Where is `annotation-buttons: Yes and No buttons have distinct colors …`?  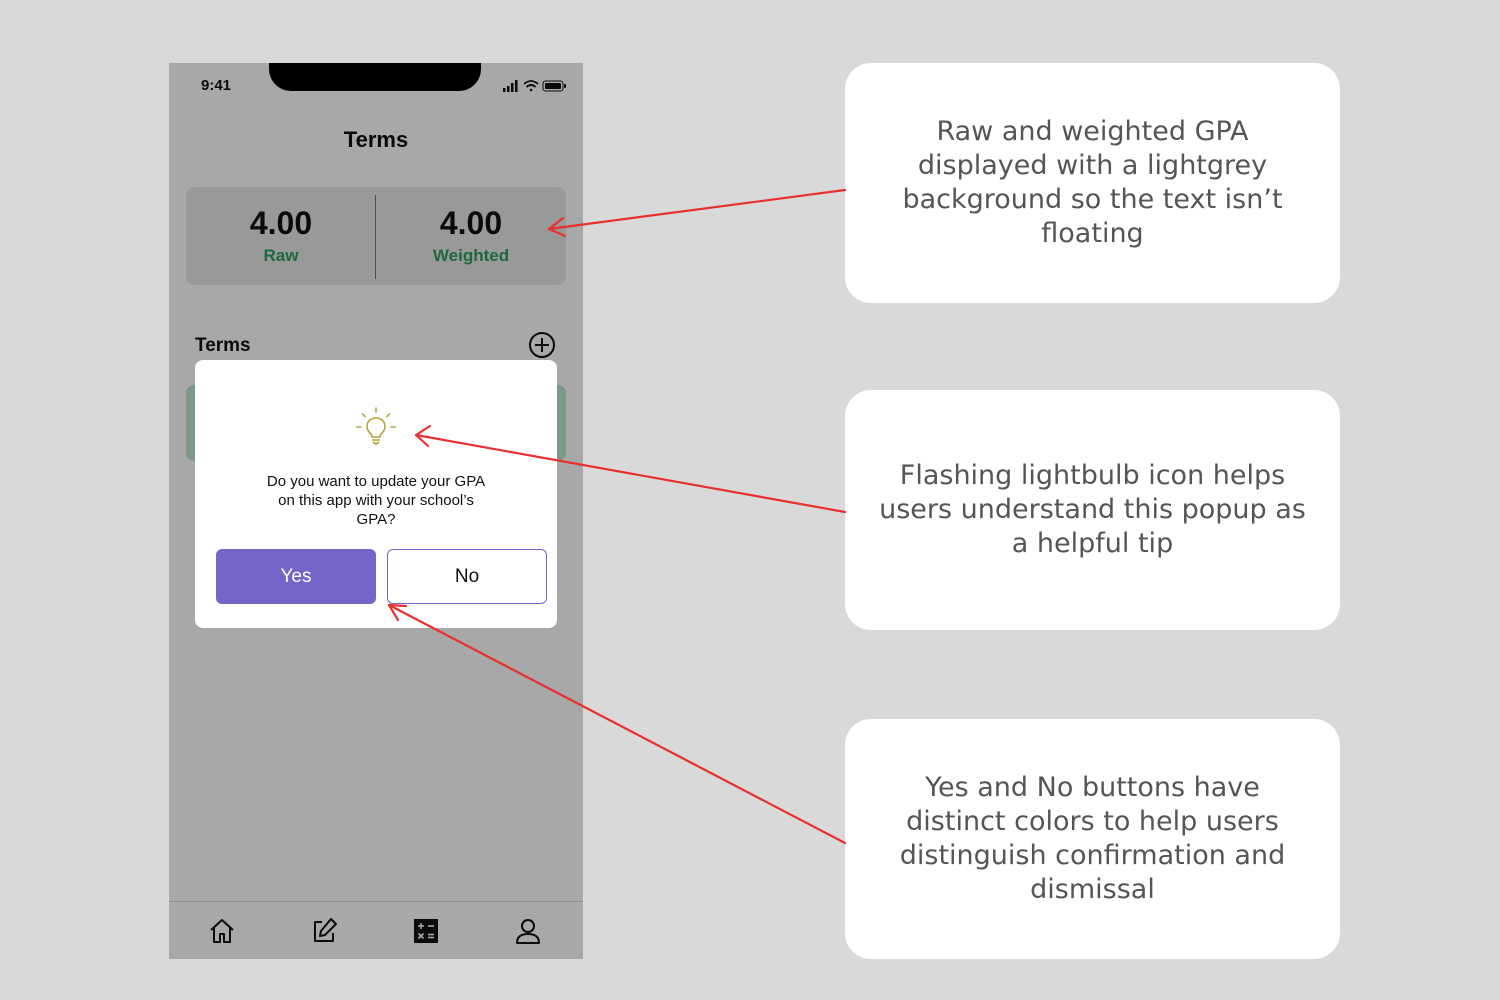 annotation-buttons: Yes and No buttons have distinct colors … is located at coordinates (1092, 839).